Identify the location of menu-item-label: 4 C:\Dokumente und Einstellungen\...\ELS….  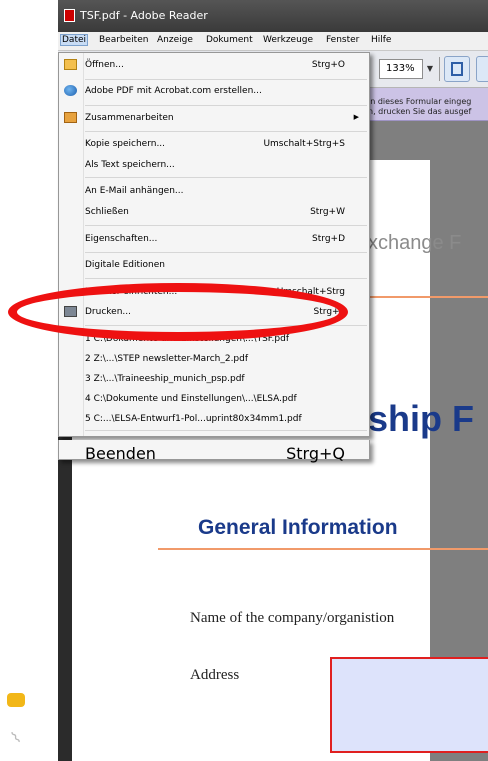
(191, 399).